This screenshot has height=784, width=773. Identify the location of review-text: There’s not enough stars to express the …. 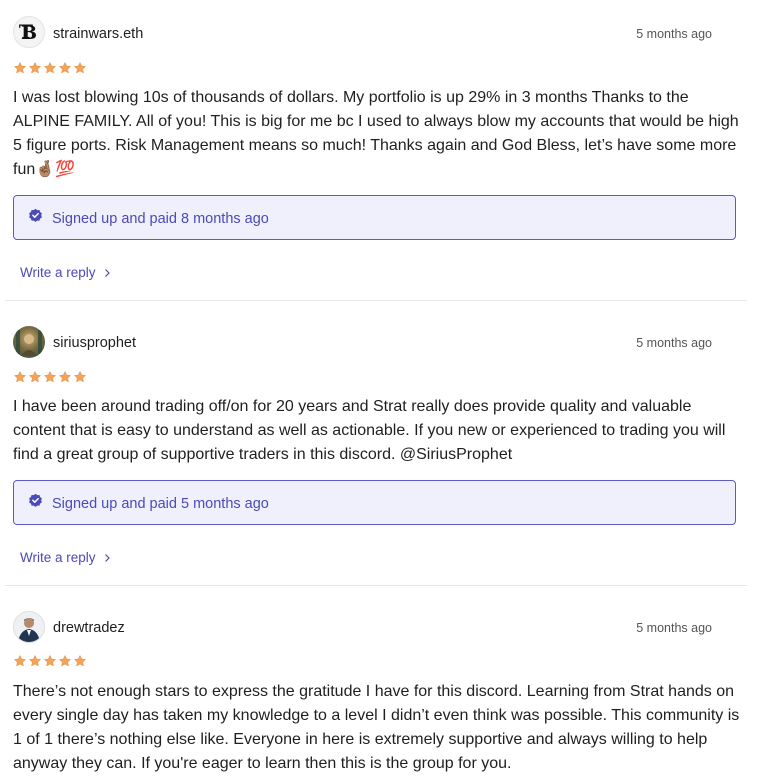
(376, 727).